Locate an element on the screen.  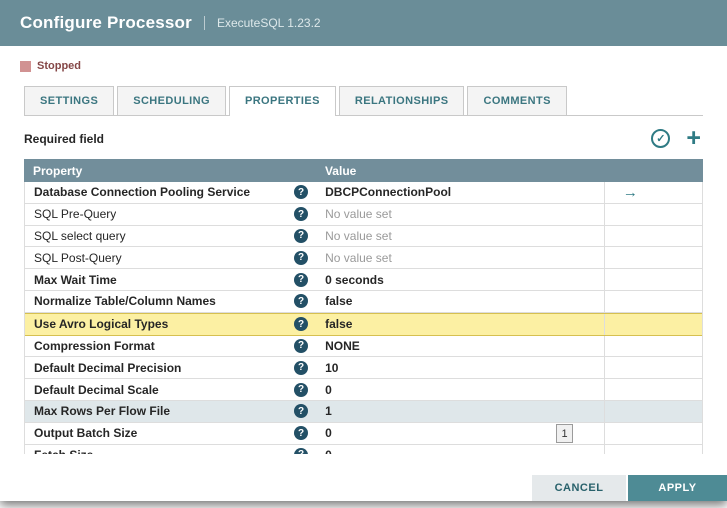
column-header-property: Property is located at coordinates (58, 170).